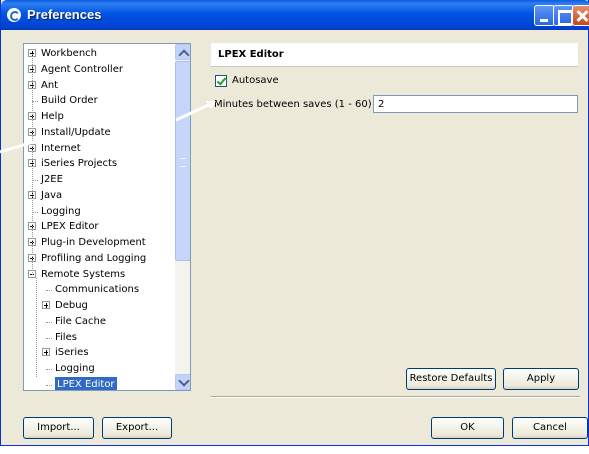  Describe the element at coordinates (293, 104) in the screenshot. I see `minutes-label: Minutes between saves (1 - 60)` at that location.